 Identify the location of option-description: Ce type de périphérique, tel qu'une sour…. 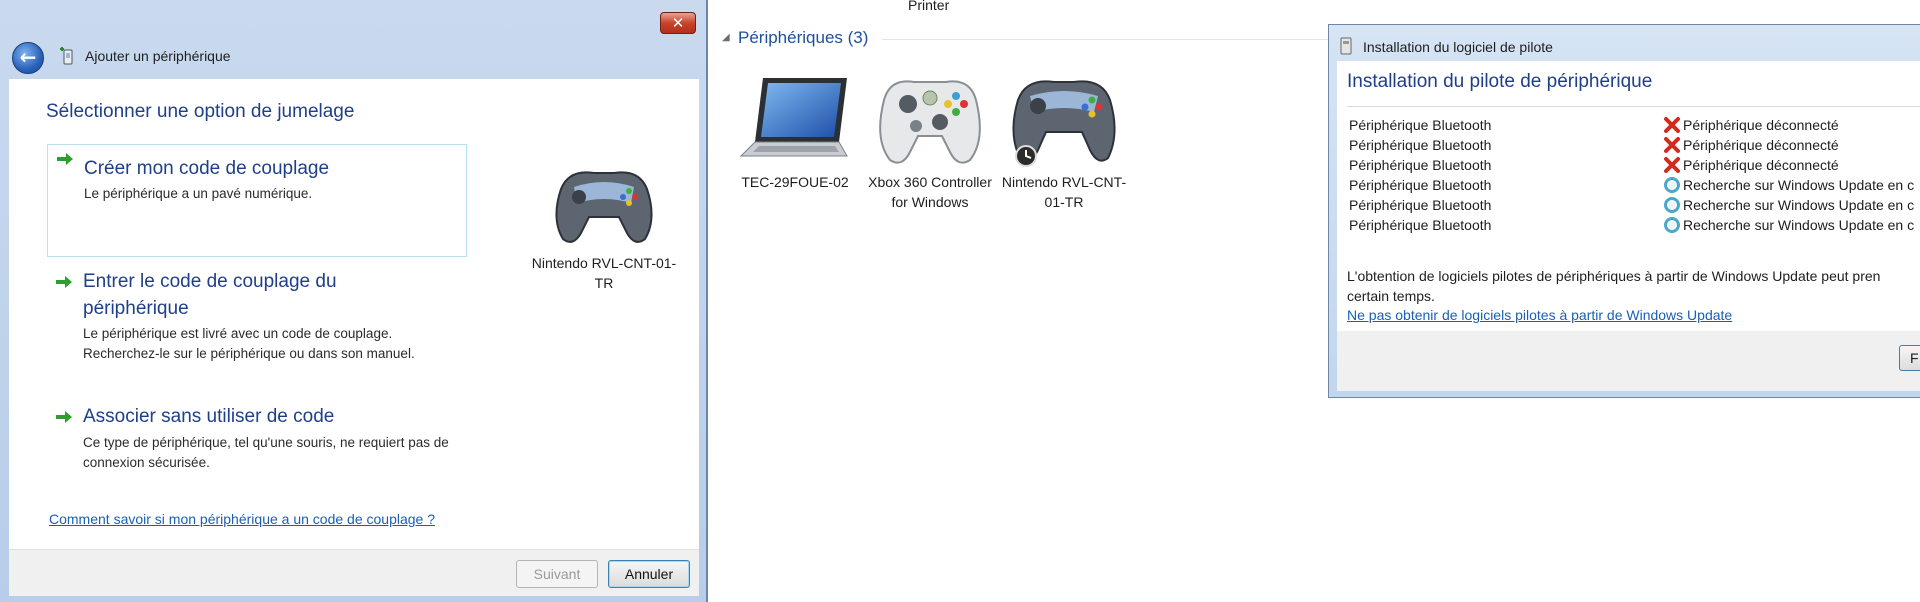
(266, 452).